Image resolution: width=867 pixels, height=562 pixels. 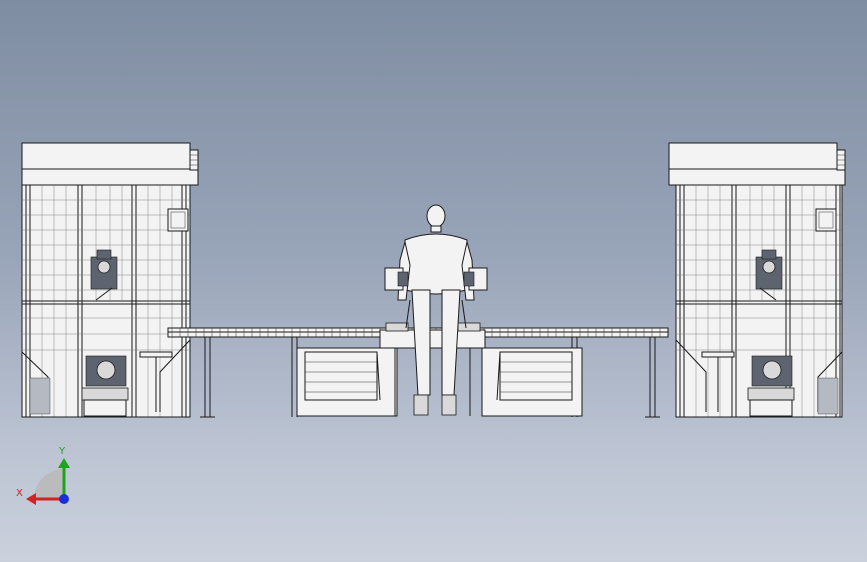 I want to click on y-axis-arrowhead, so click(x=64, y=463).